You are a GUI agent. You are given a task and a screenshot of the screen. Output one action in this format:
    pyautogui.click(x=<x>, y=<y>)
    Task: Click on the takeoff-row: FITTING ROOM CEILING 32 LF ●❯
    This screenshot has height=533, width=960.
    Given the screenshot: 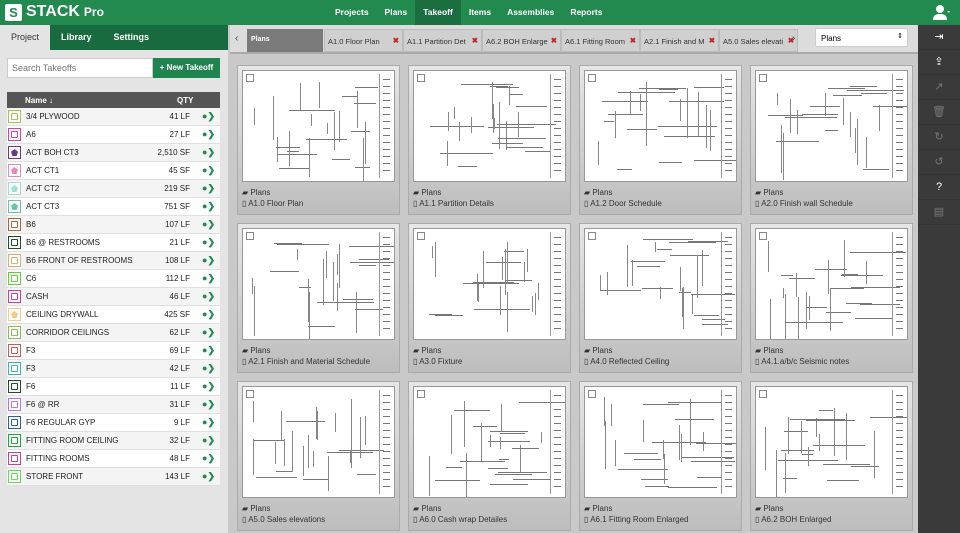 What is the action you would take?
    pyautogui.click(x=113, y=441)
    